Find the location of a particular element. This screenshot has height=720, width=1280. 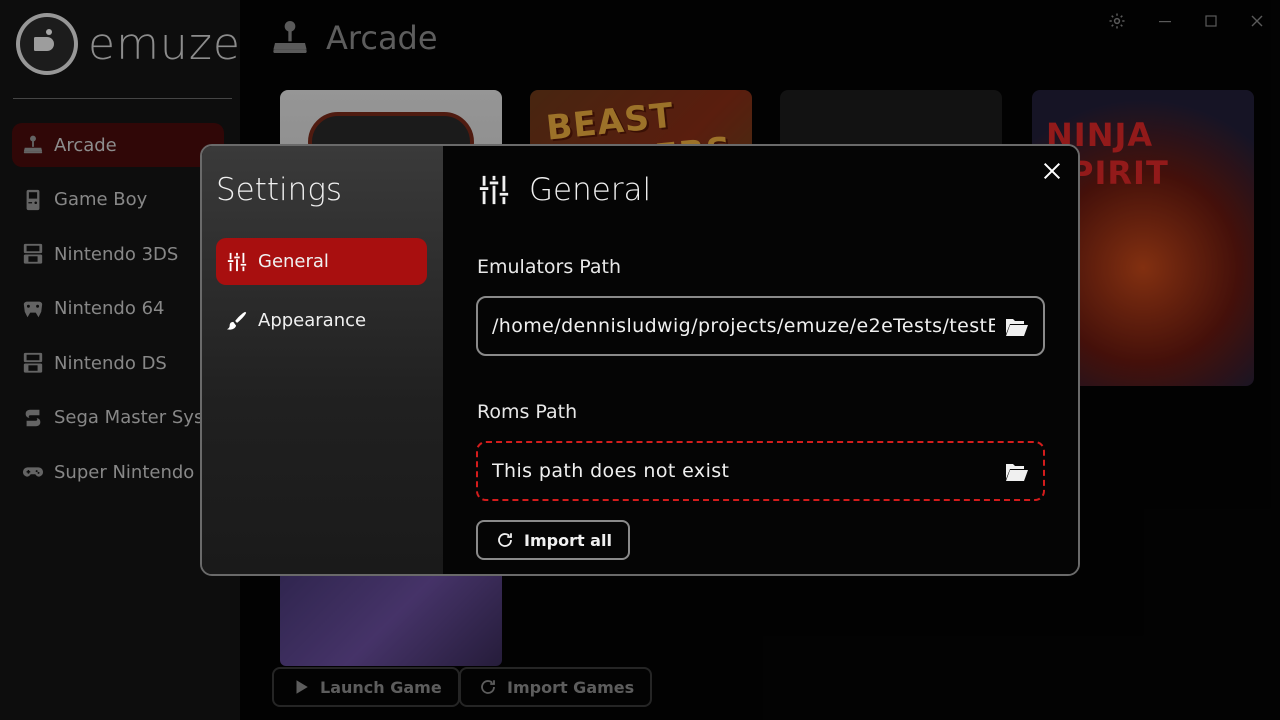

launch-game-label: Launch Game is located at coordinates (381, 687).